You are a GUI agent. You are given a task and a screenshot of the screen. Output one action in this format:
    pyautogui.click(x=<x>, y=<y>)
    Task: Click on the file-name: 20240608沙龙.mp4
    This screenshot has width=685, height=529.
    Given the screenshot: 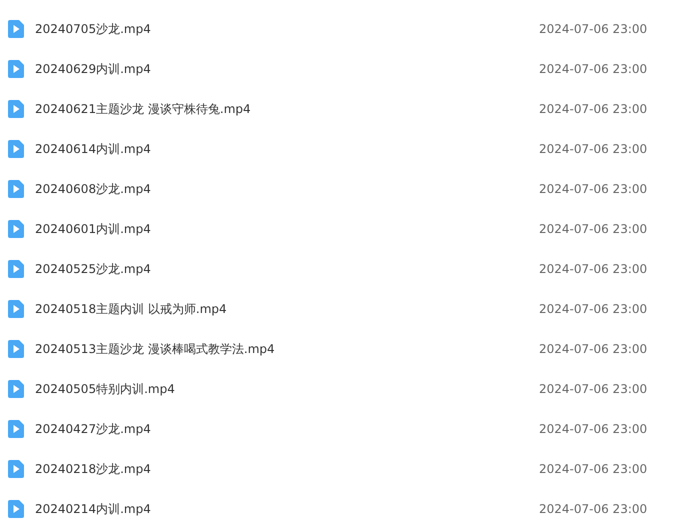 What is the action you would take?
    pyautogui.click(x=285, y=189)
    